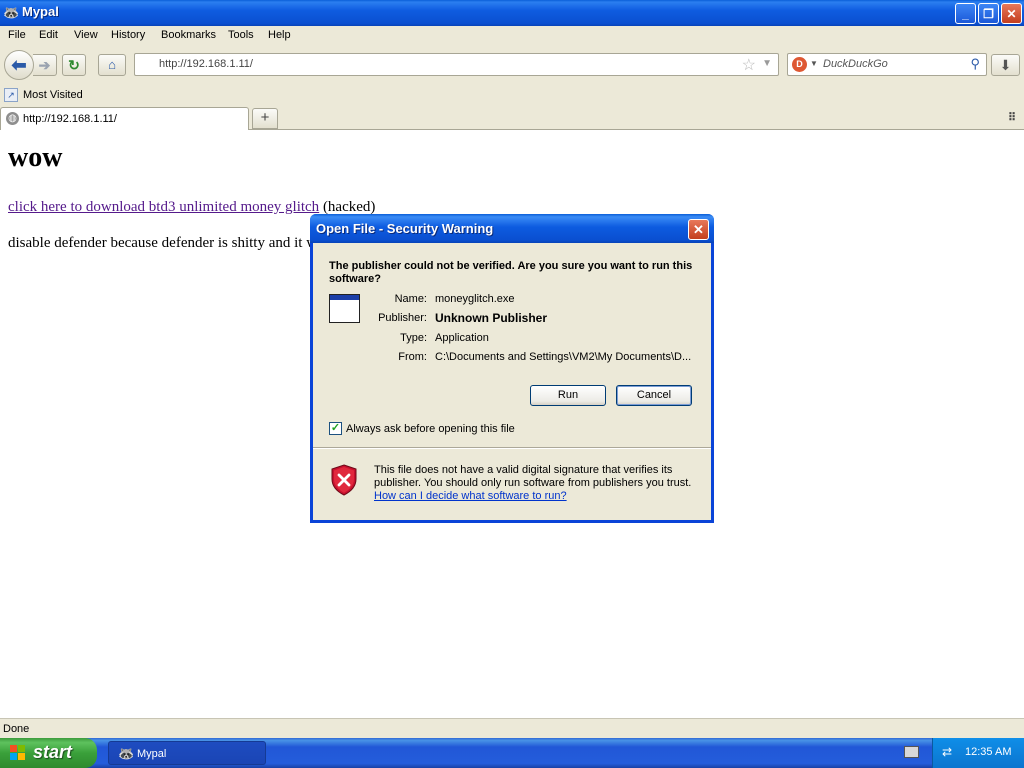  I want to click on bookmark-star-icon: ☆, so click(749, 65).